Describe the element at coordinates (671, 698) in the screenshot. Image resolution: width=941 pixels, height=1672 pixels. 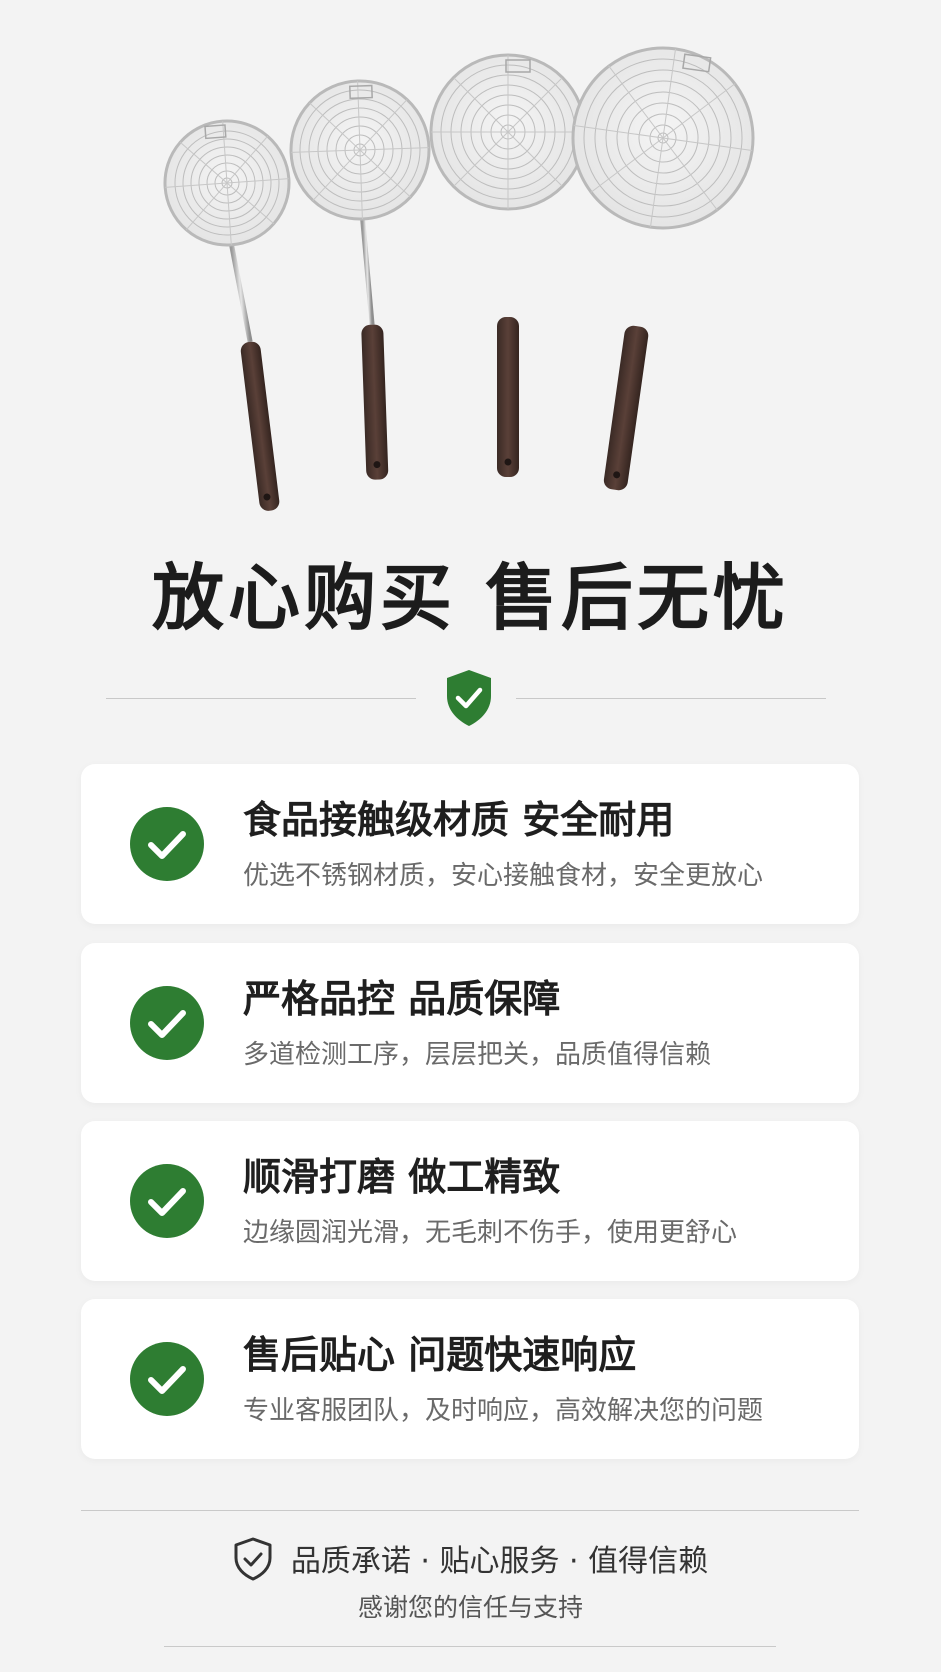
I see `divider-line-right` at that location.